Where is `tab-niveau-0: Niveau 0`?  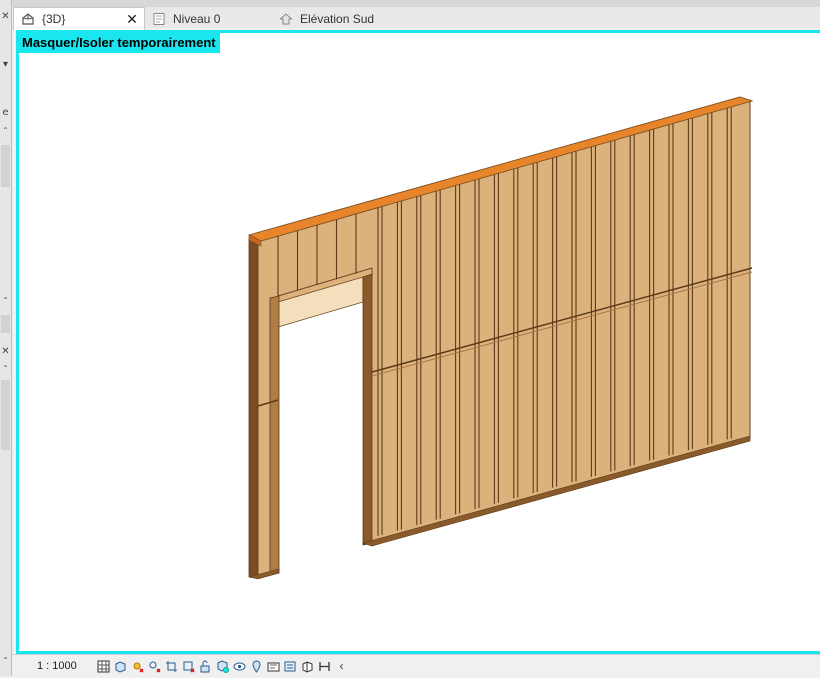
tab-niveau-0: Niveau 0 is located at coordinates (207, 18).